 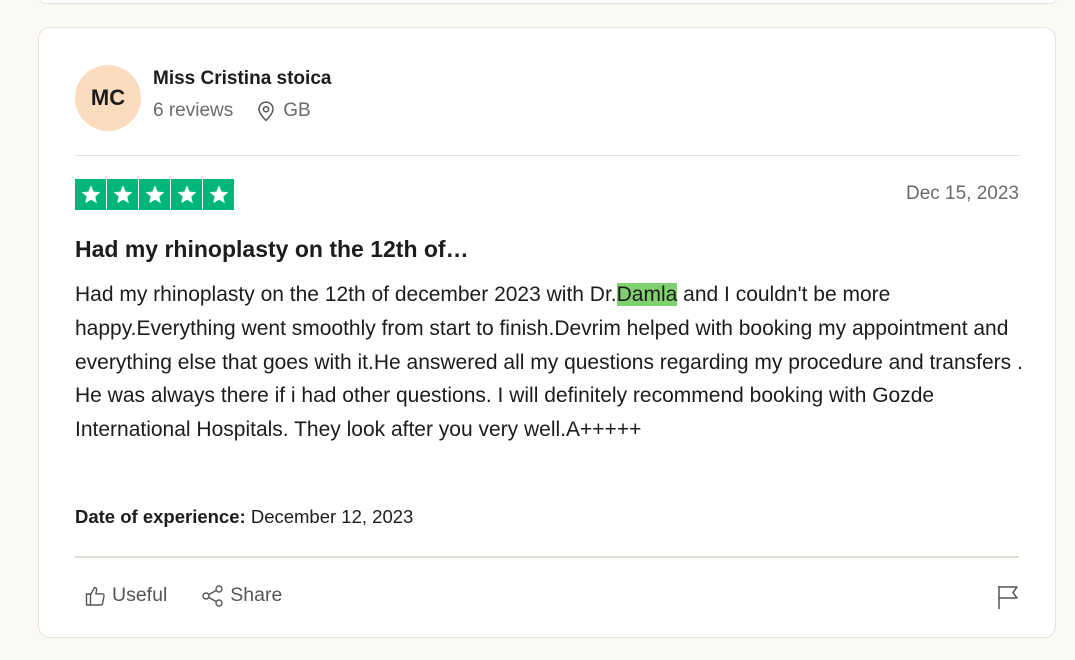 I want to click on footer-divider, so click(x=547, y=557).